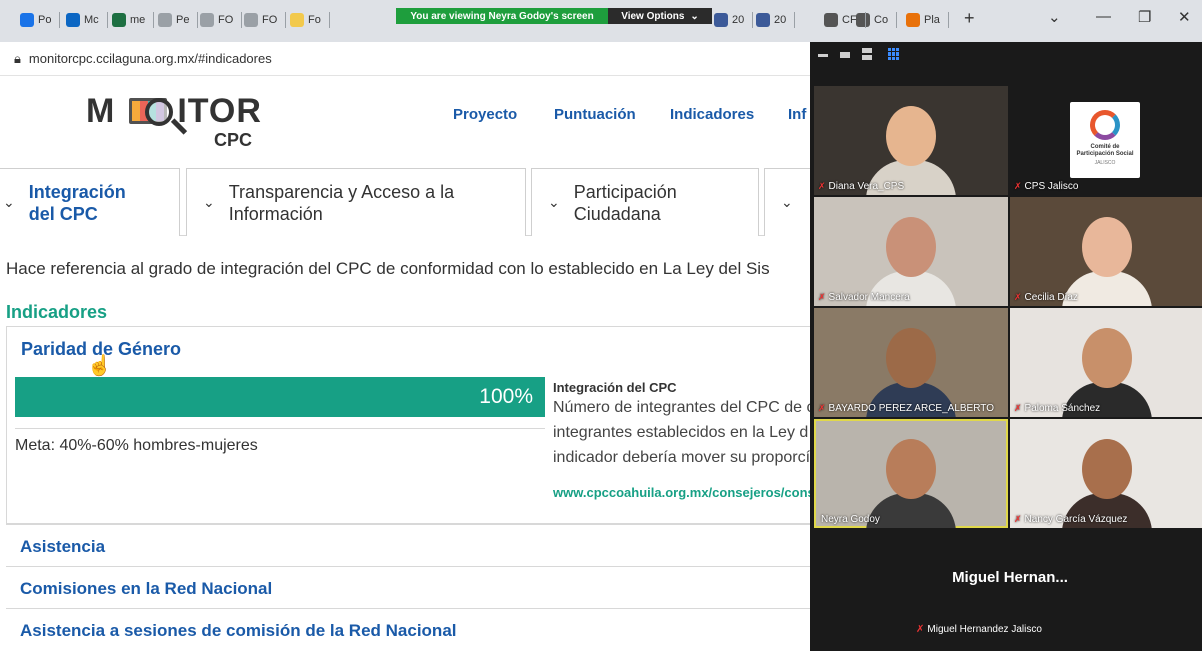  What do you see at coordinates (984, 629) in the screenshot?
I see `participant-name: Miguel Hernandez Jalisco` at bounding box center [984, 629].